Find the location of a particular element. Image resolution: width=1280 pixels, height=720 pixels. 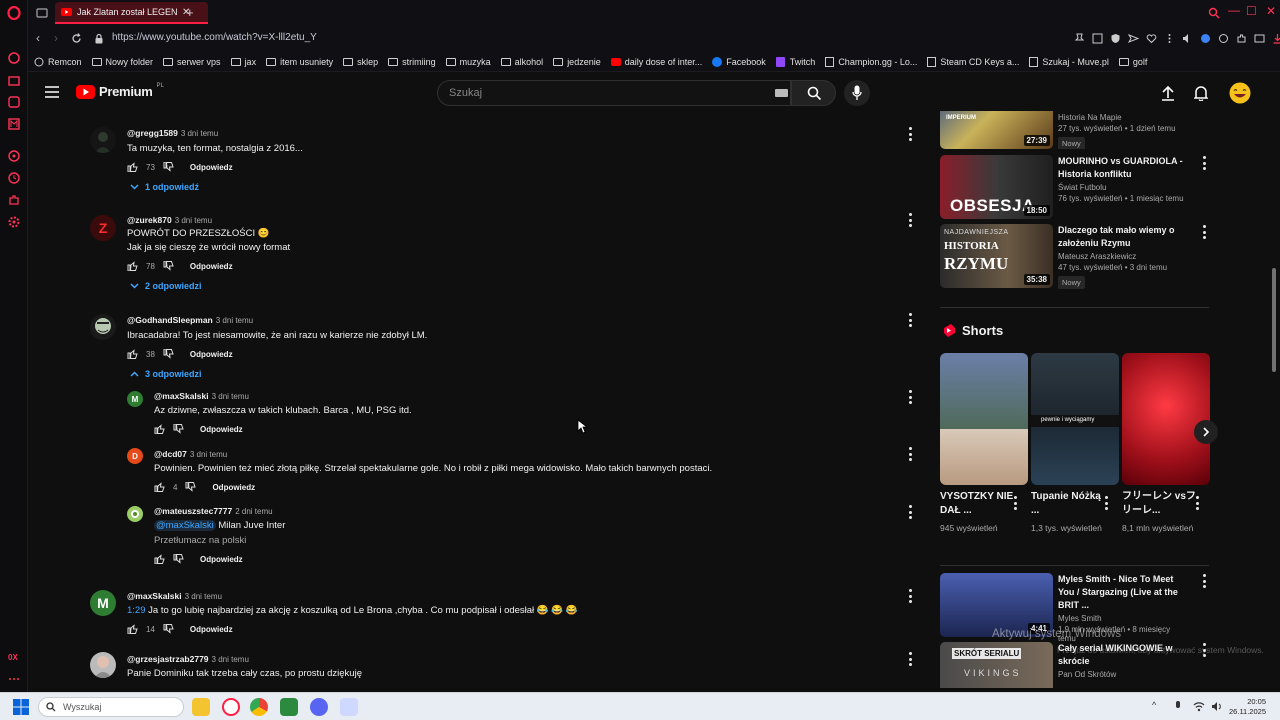

snapshot-icon is located at coordinates (1097, 38).